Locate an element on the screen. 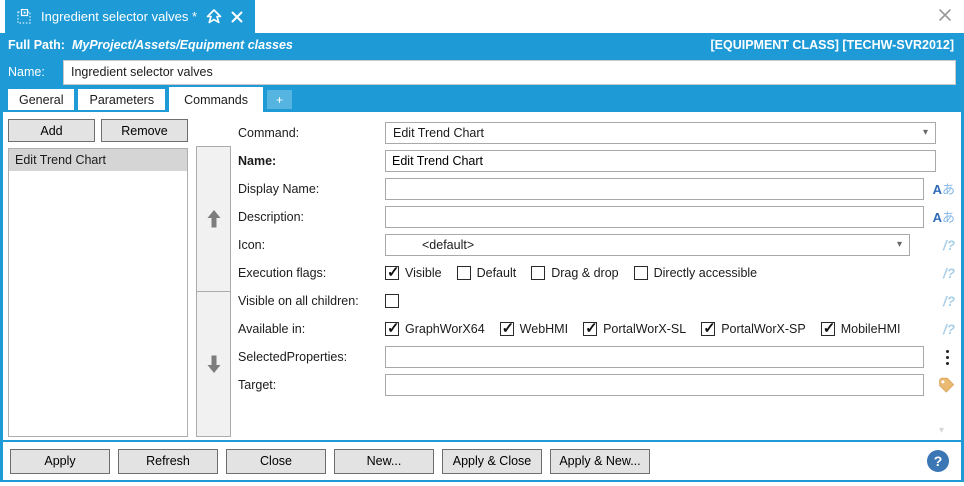  tab-close-icon is located at coordinates (237, 17).